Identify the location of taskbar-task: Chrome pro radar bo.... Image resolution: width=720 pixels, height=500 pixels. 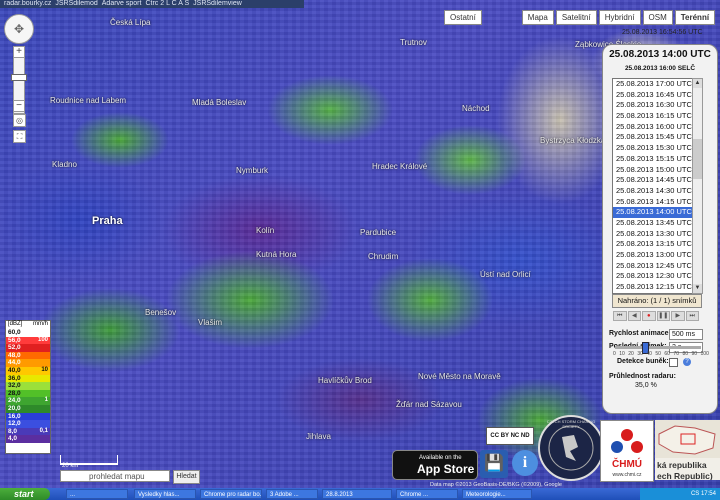
(231, 494).